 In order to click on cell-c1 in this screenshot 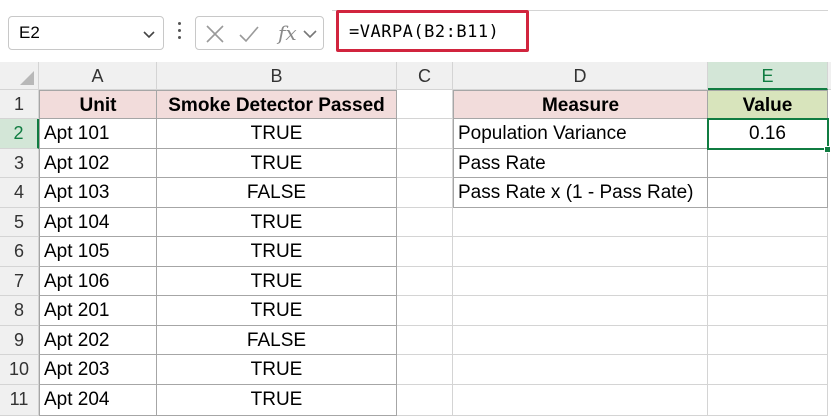, I will do `click(425, 104)`.